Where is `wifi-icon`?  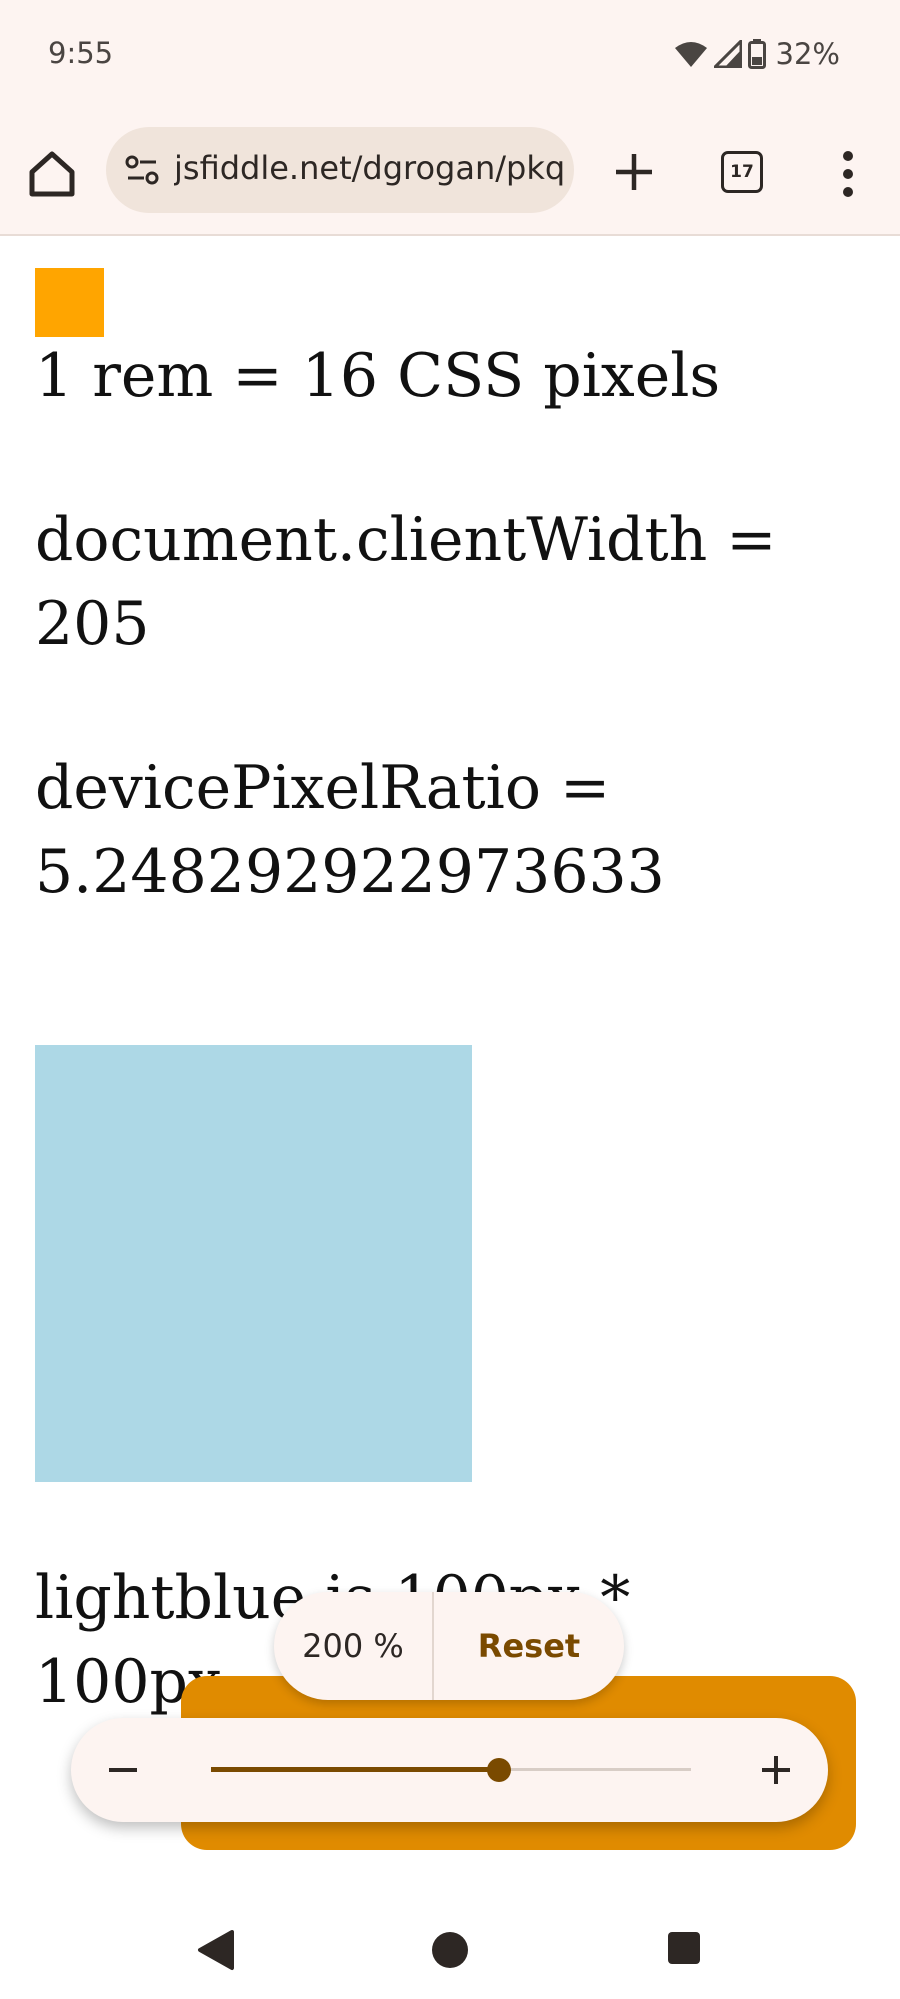
wifi-icon is located at coordinates (690, 54).